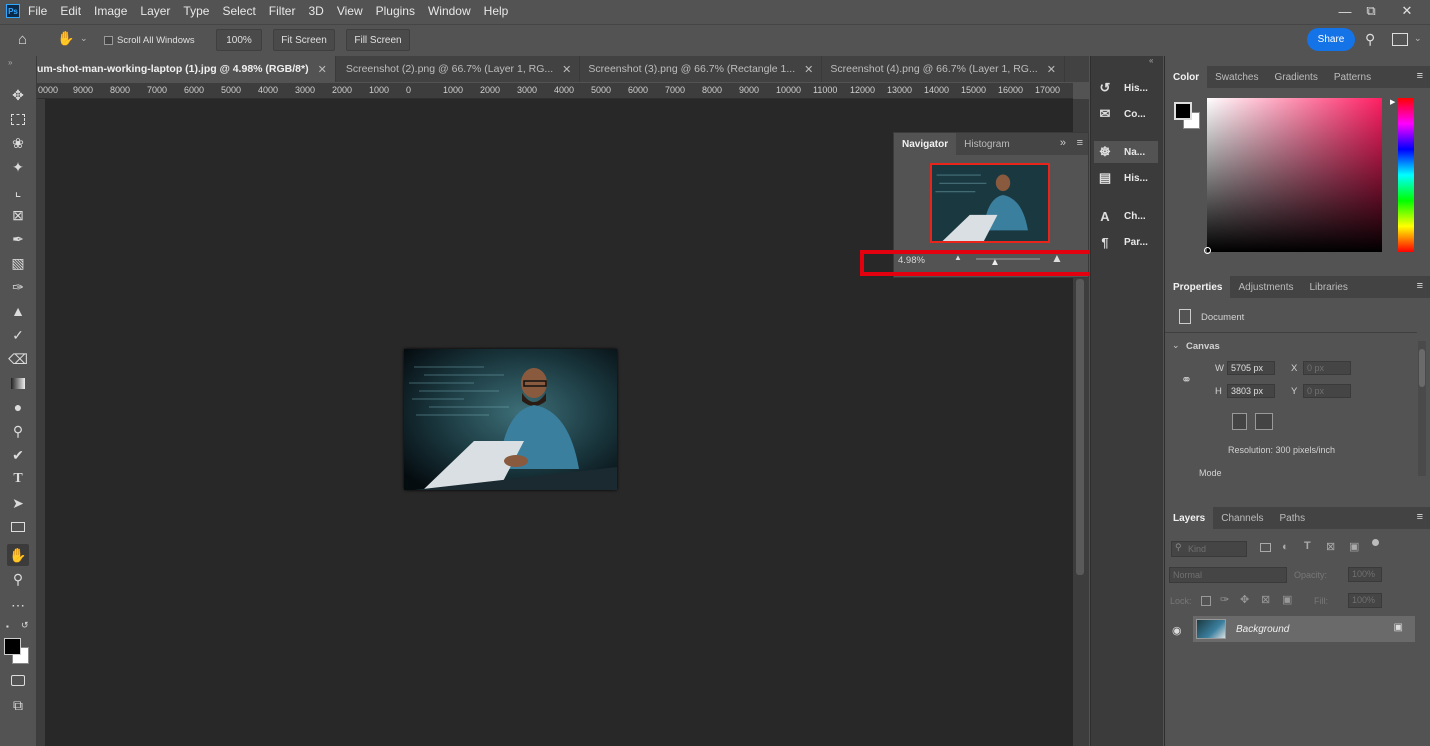 The height and width of the screenshot is (746, 1430). What do you see at coordinates (1206, 601) in the screenshot?
I see `lock-transparent-icon` at bounding box center [1206, 601].